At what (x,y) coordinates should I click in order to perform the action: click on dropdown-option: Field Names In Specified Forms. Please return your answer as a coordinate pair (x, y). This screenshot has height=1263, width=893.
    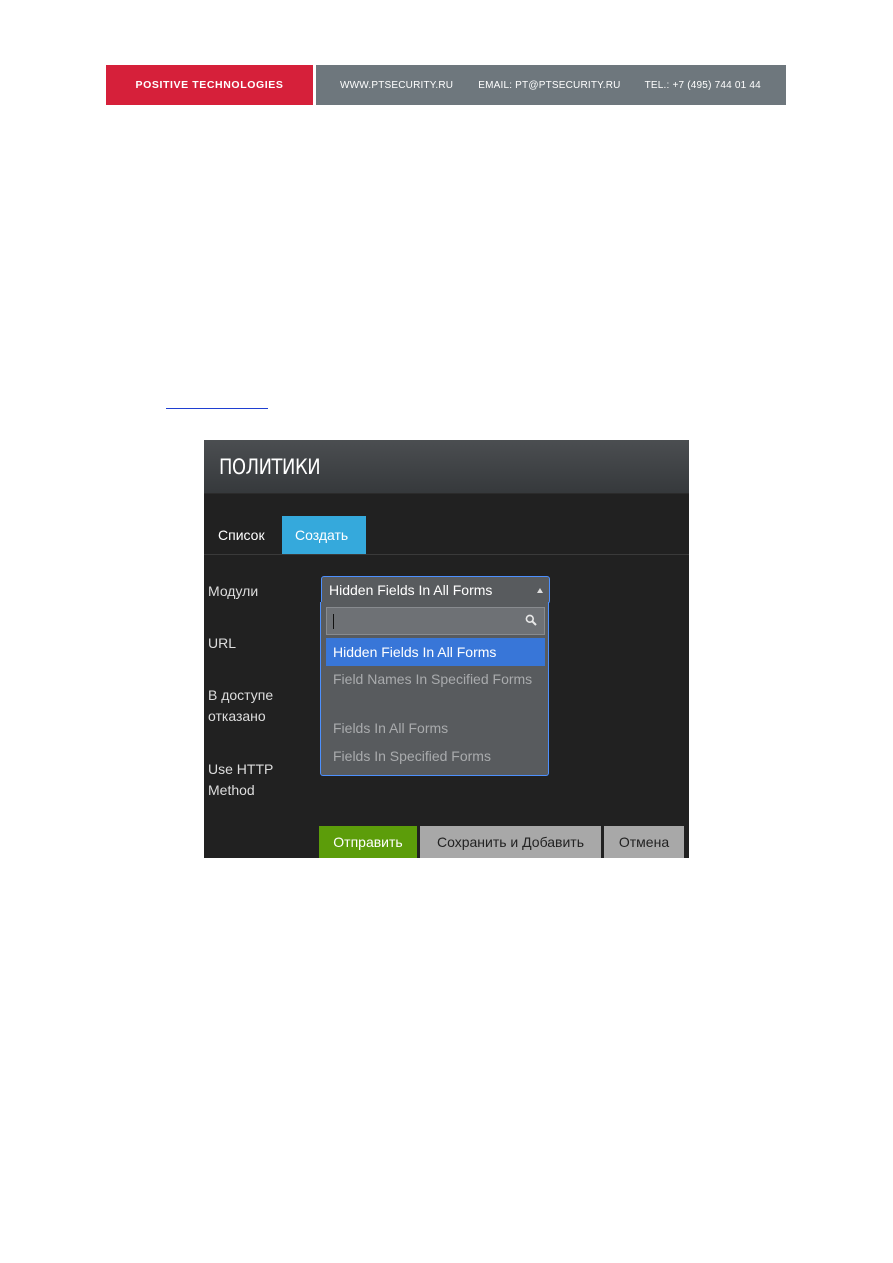
    Looking at the image, I should click on (435, 679).